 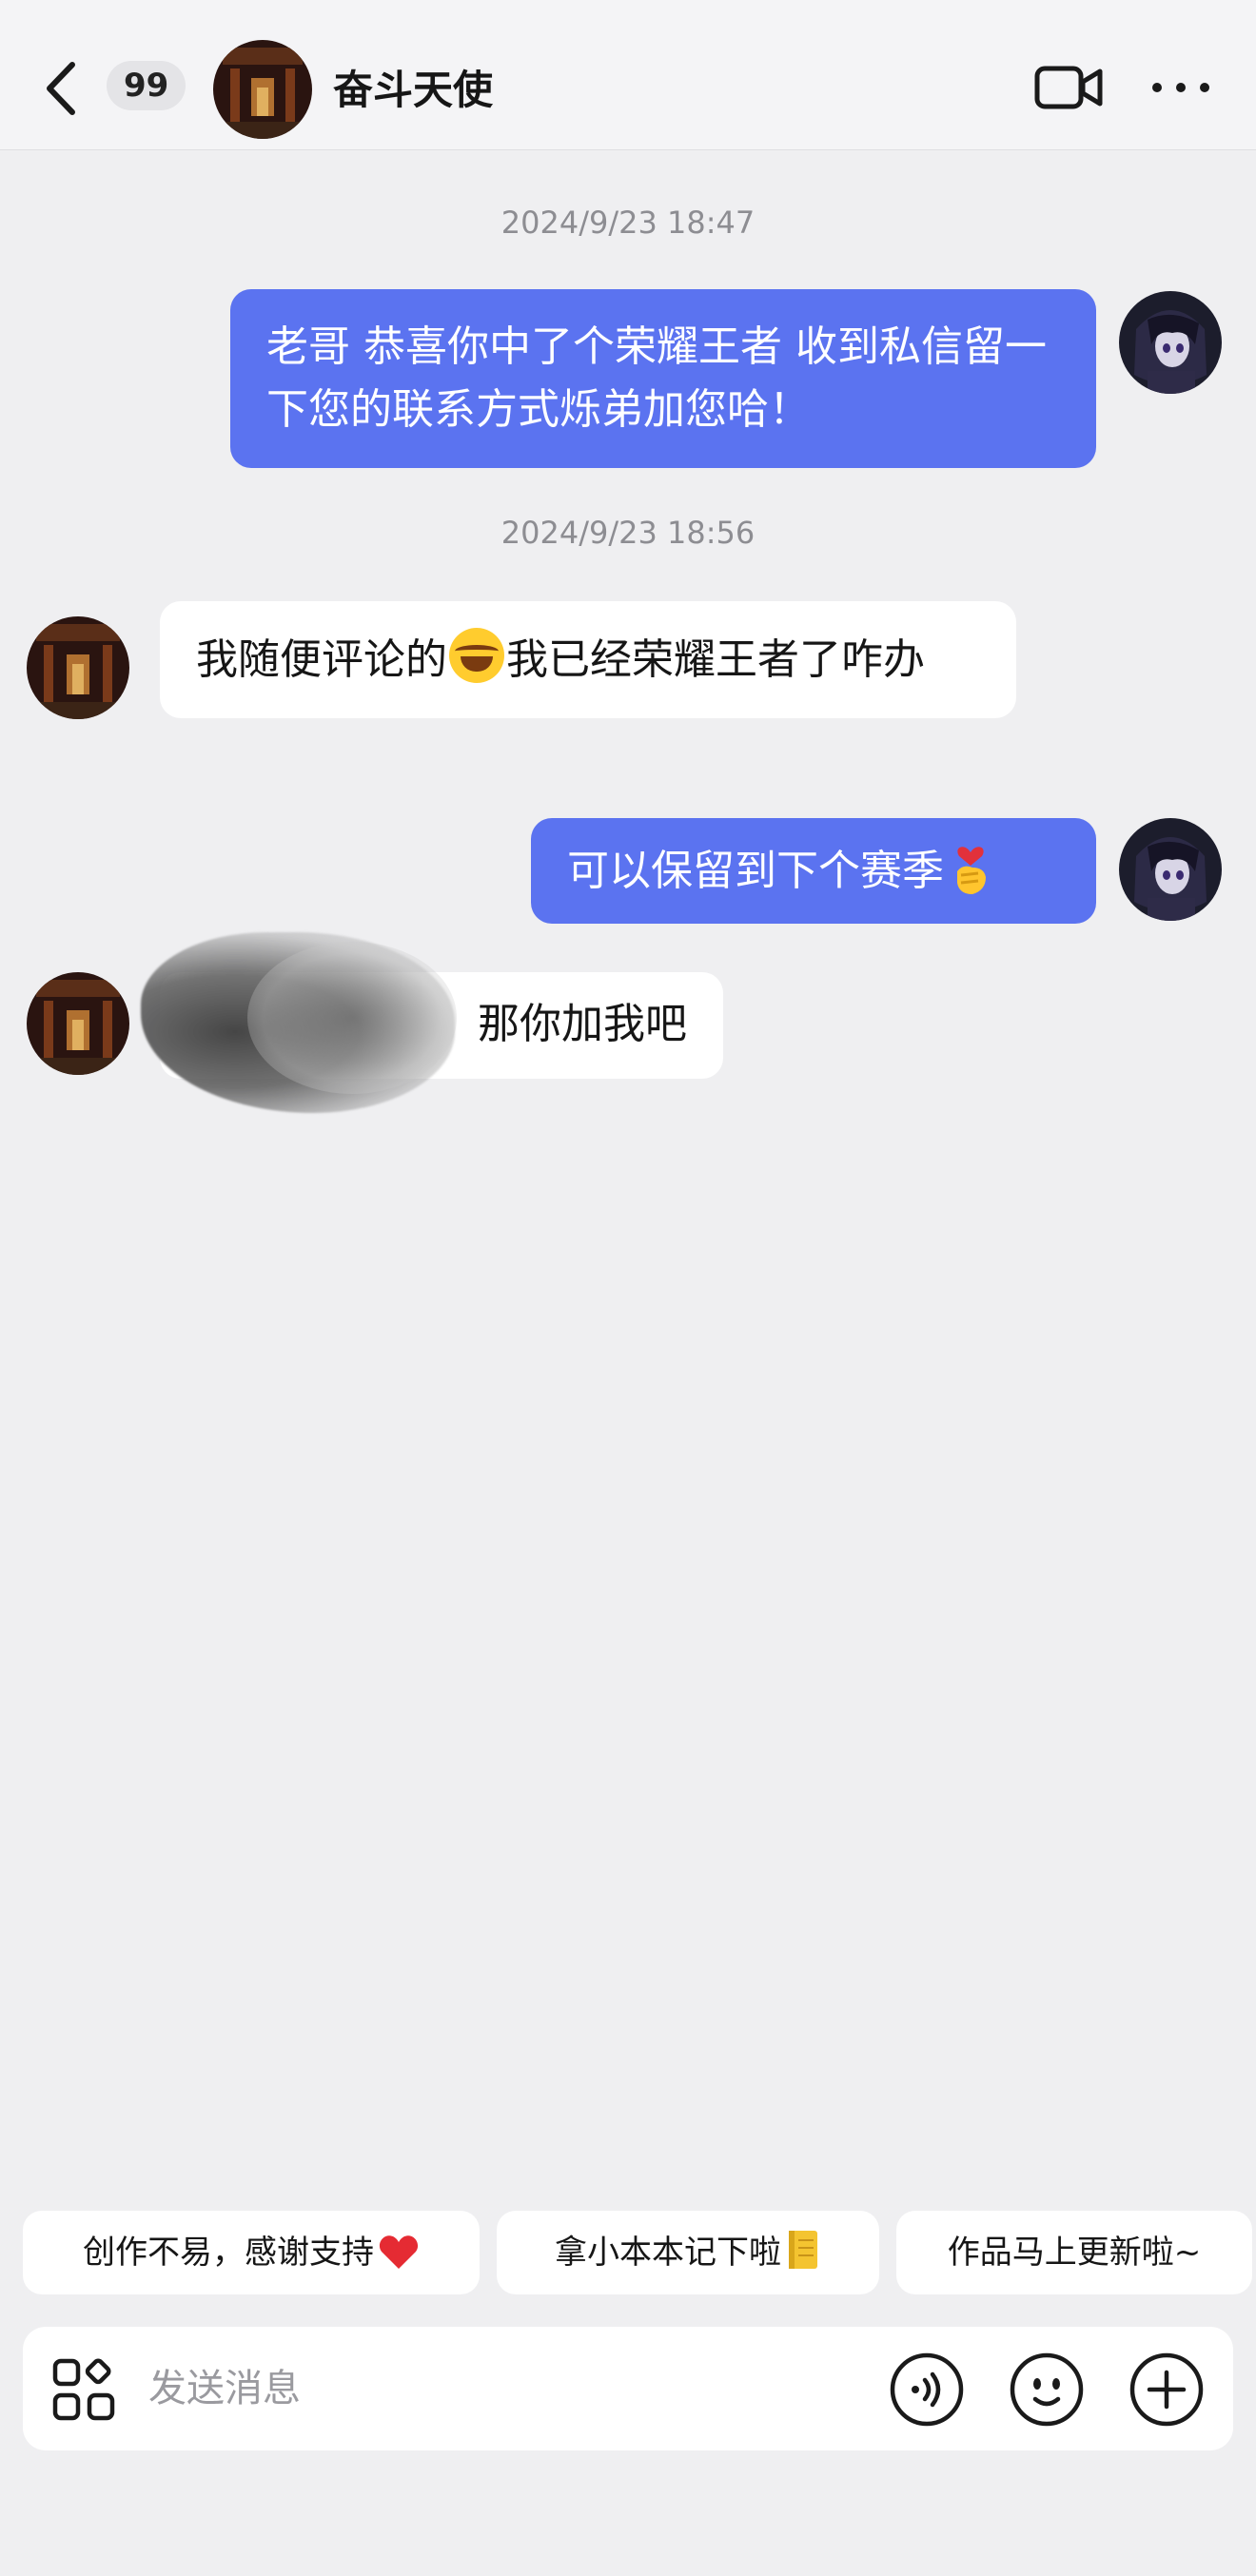 What do you see at coordinates (63, 89) in the screenshot?
I see `back-icon` at bounding box center [63, 89].